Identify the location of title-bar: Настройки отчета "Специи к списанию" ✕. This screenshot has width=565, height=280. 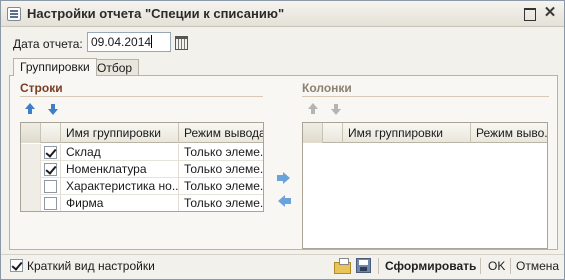
(282, 14).